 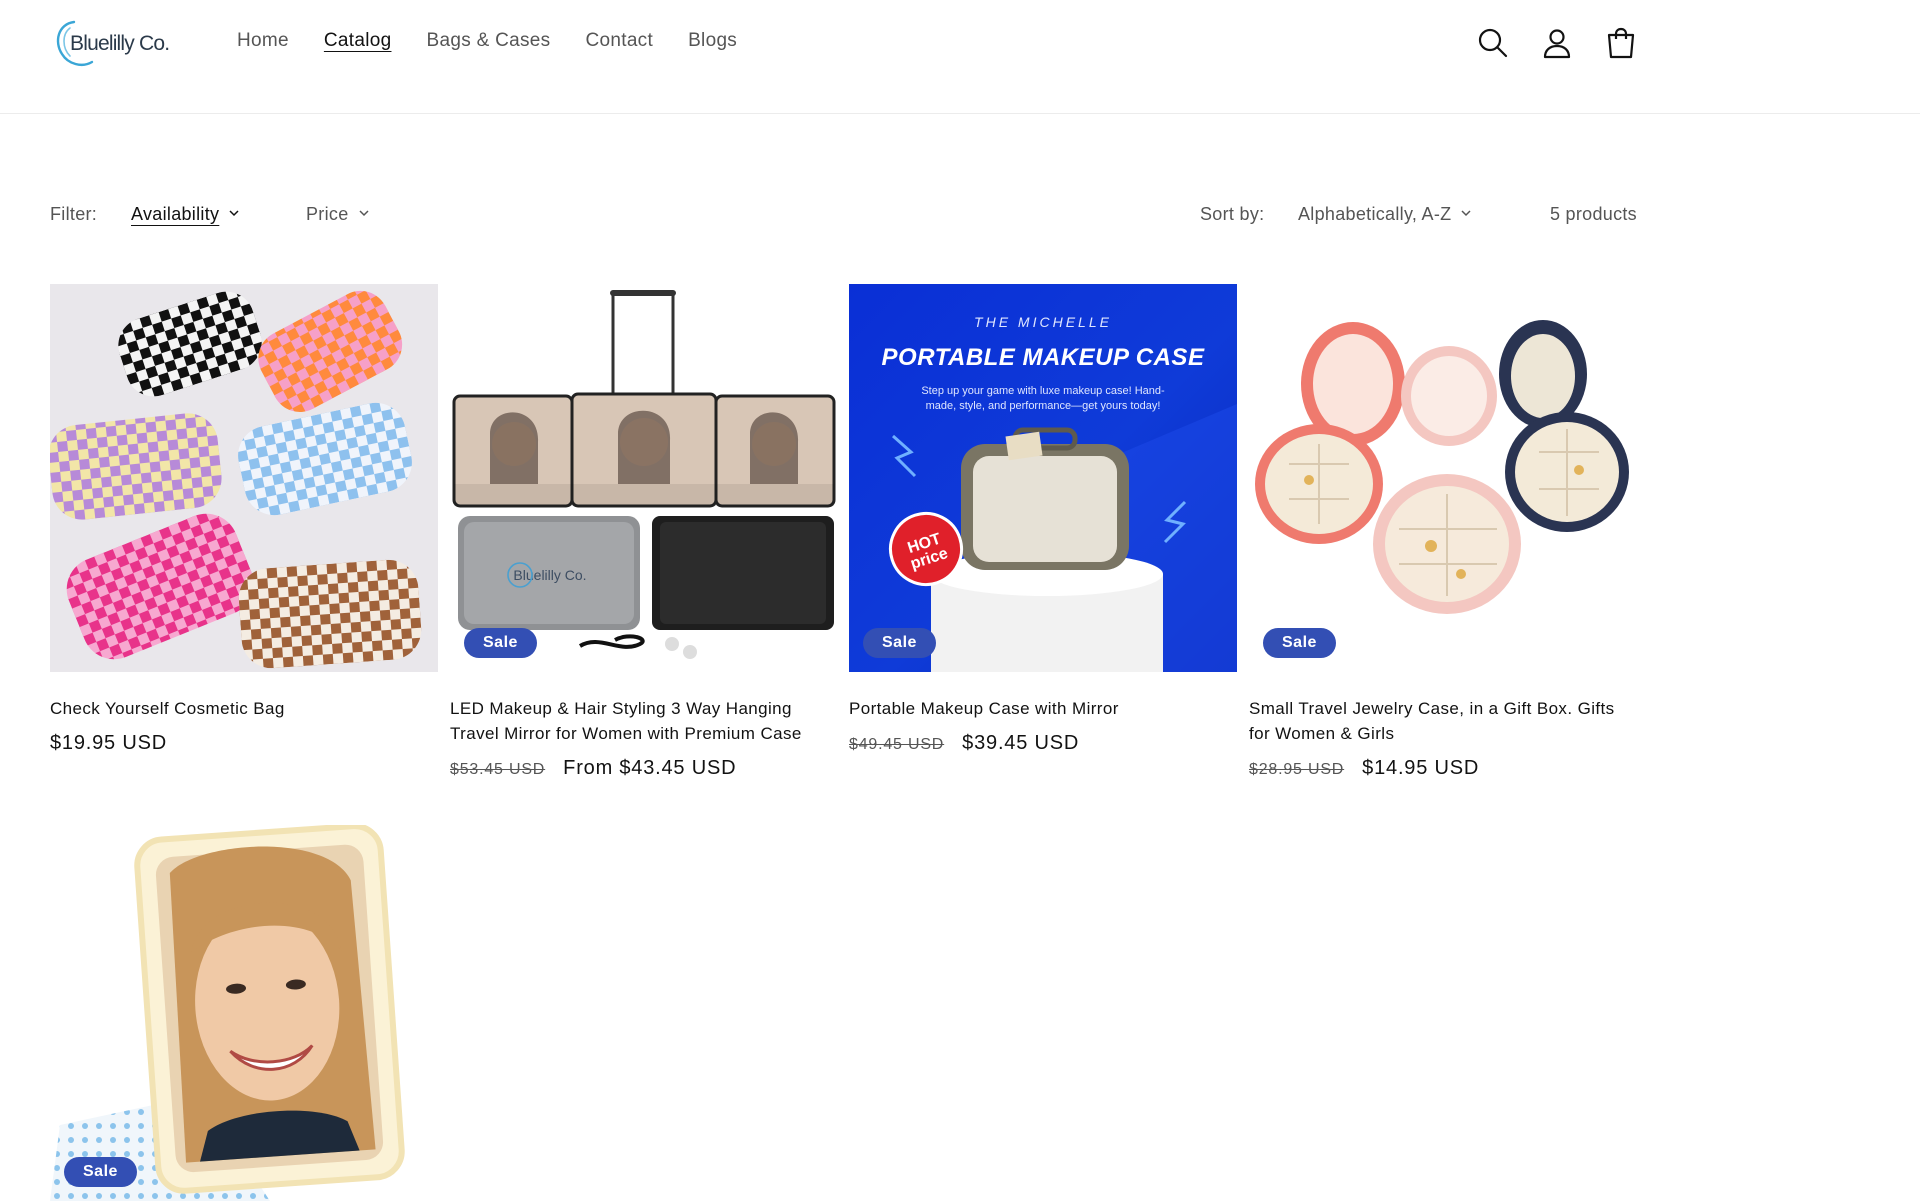 I want to click on cosmetic-bags-image, so click(x=244, y=478).